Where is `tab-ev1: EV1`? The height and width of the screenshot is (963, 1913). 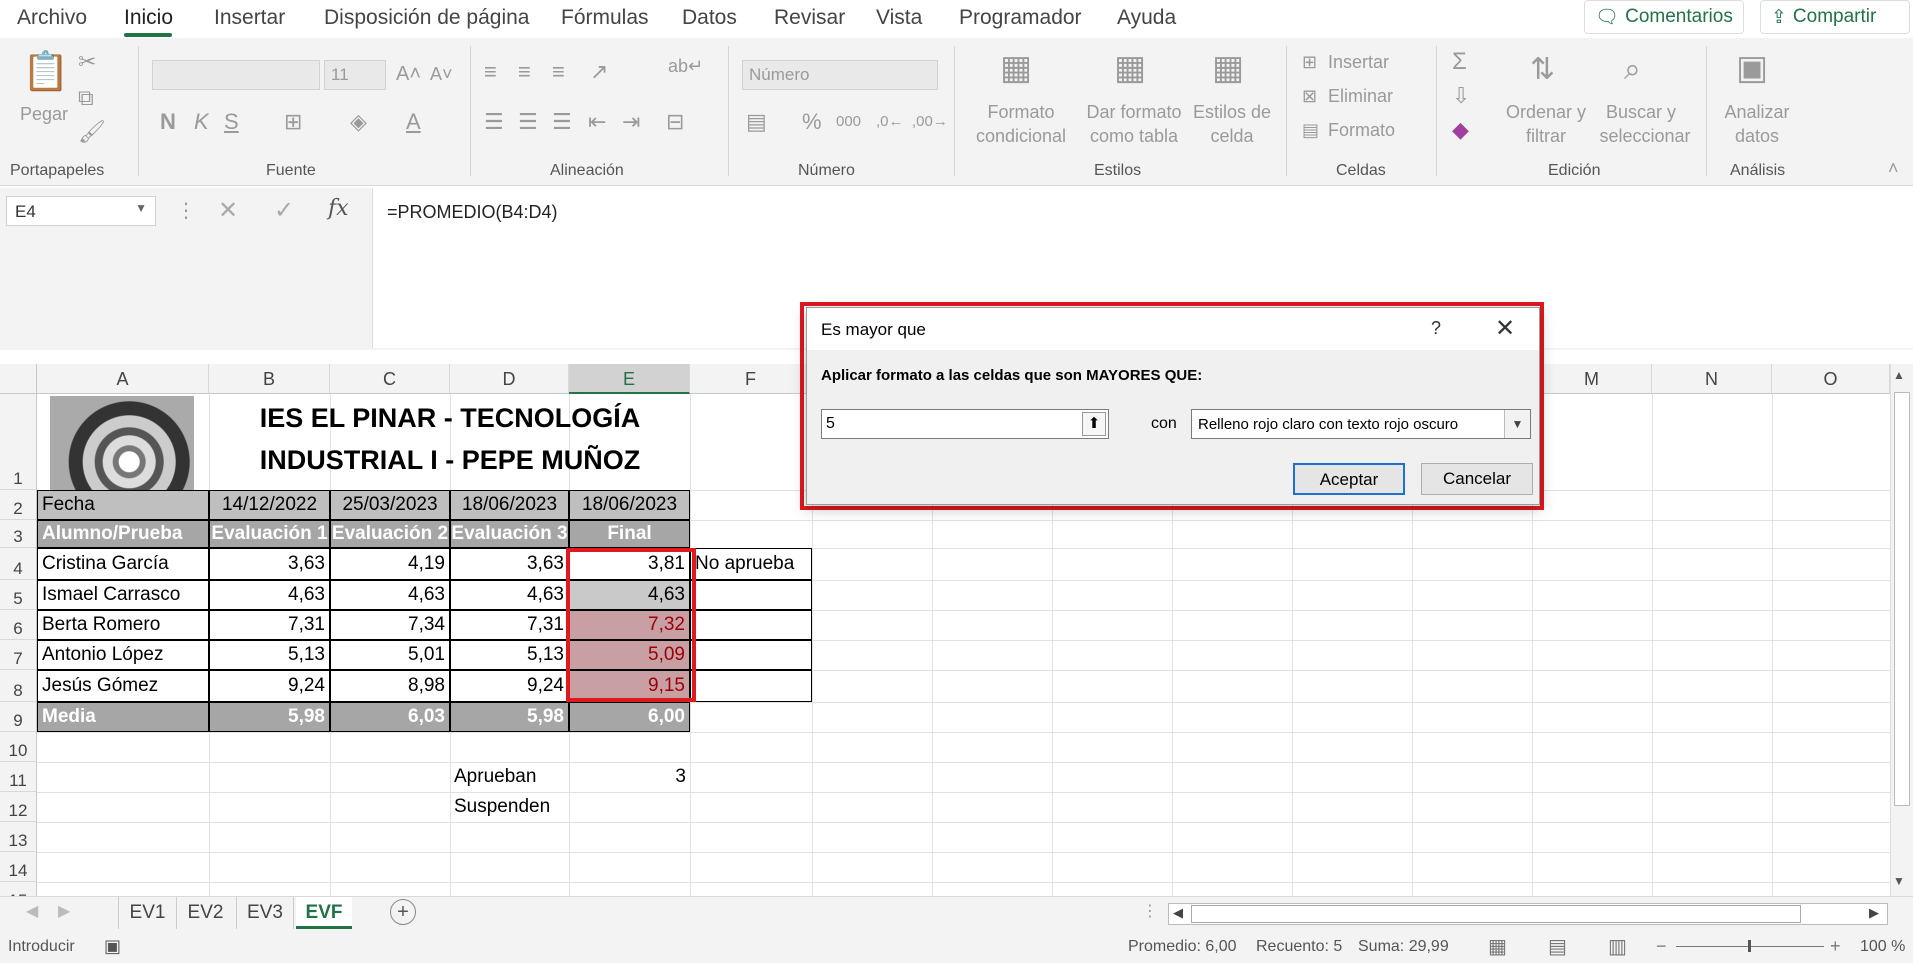
tab-ev1: EV1 is located at coordinates (147, 913).